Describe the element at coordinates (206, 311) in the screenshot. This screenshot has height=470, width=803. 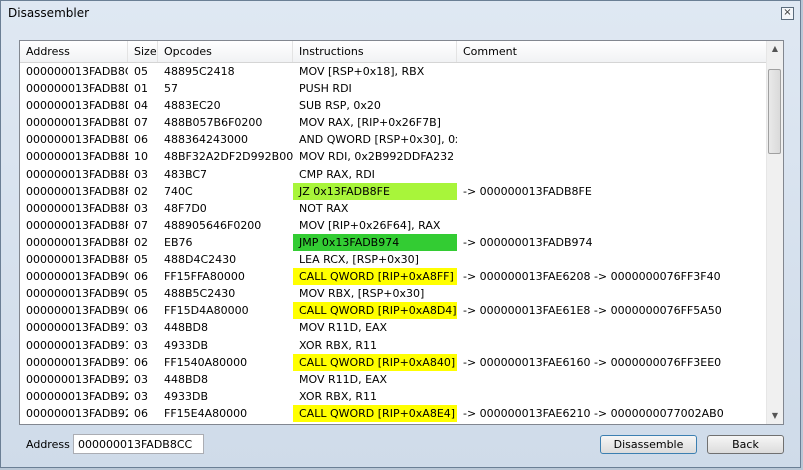
I see `opcodes-cell: FF15D4A80000` at that location.